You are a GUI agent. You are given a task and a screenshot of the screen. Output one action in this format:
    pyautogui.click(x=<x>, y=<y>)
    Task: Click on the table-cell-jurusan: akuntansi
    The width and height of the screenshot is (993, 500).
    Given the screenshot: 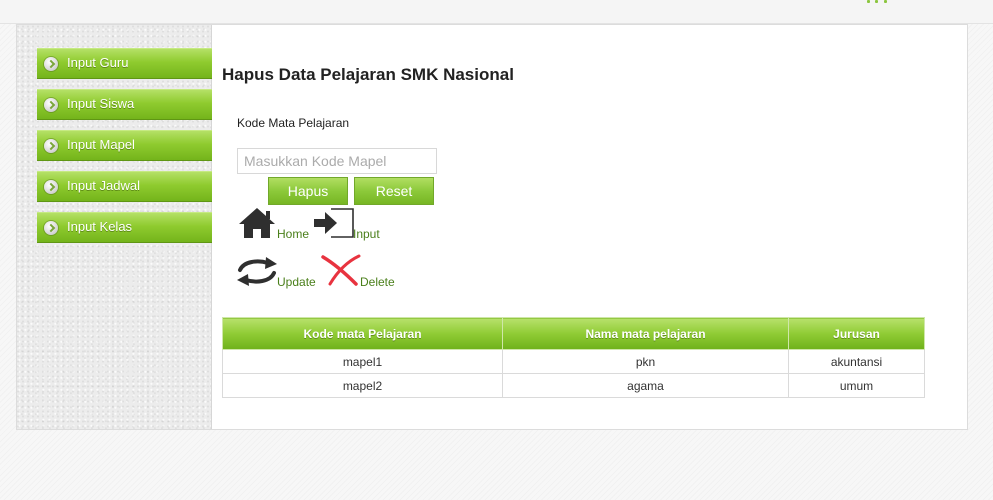 What is the action you would take?
    pyautogui.click(x=856, y=361)
    